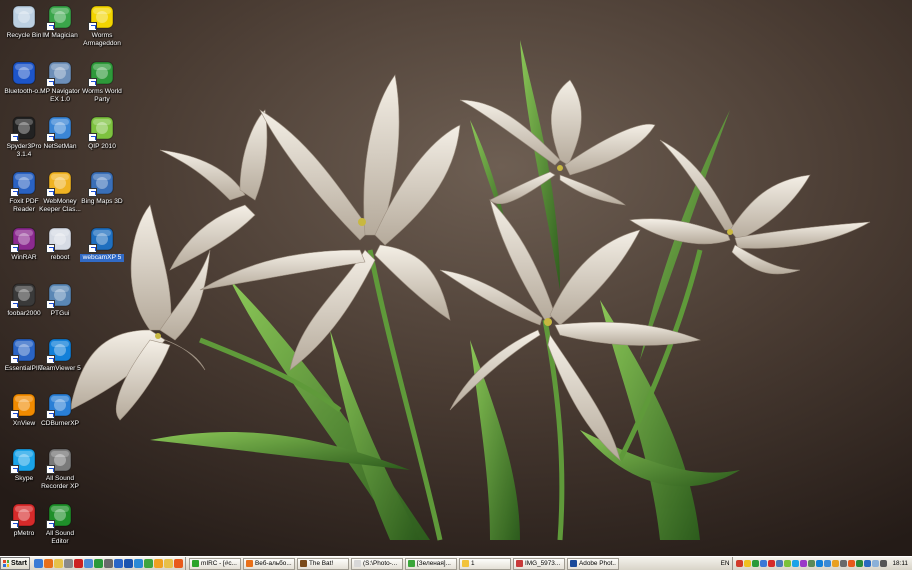 Image resolution: width=912 pixels, height=570 pixels. Describe the element at coordinates (102, 26) in the screenshot. I see `desktop-icon-worms-armageddon: Worms Armageddon` at that location.